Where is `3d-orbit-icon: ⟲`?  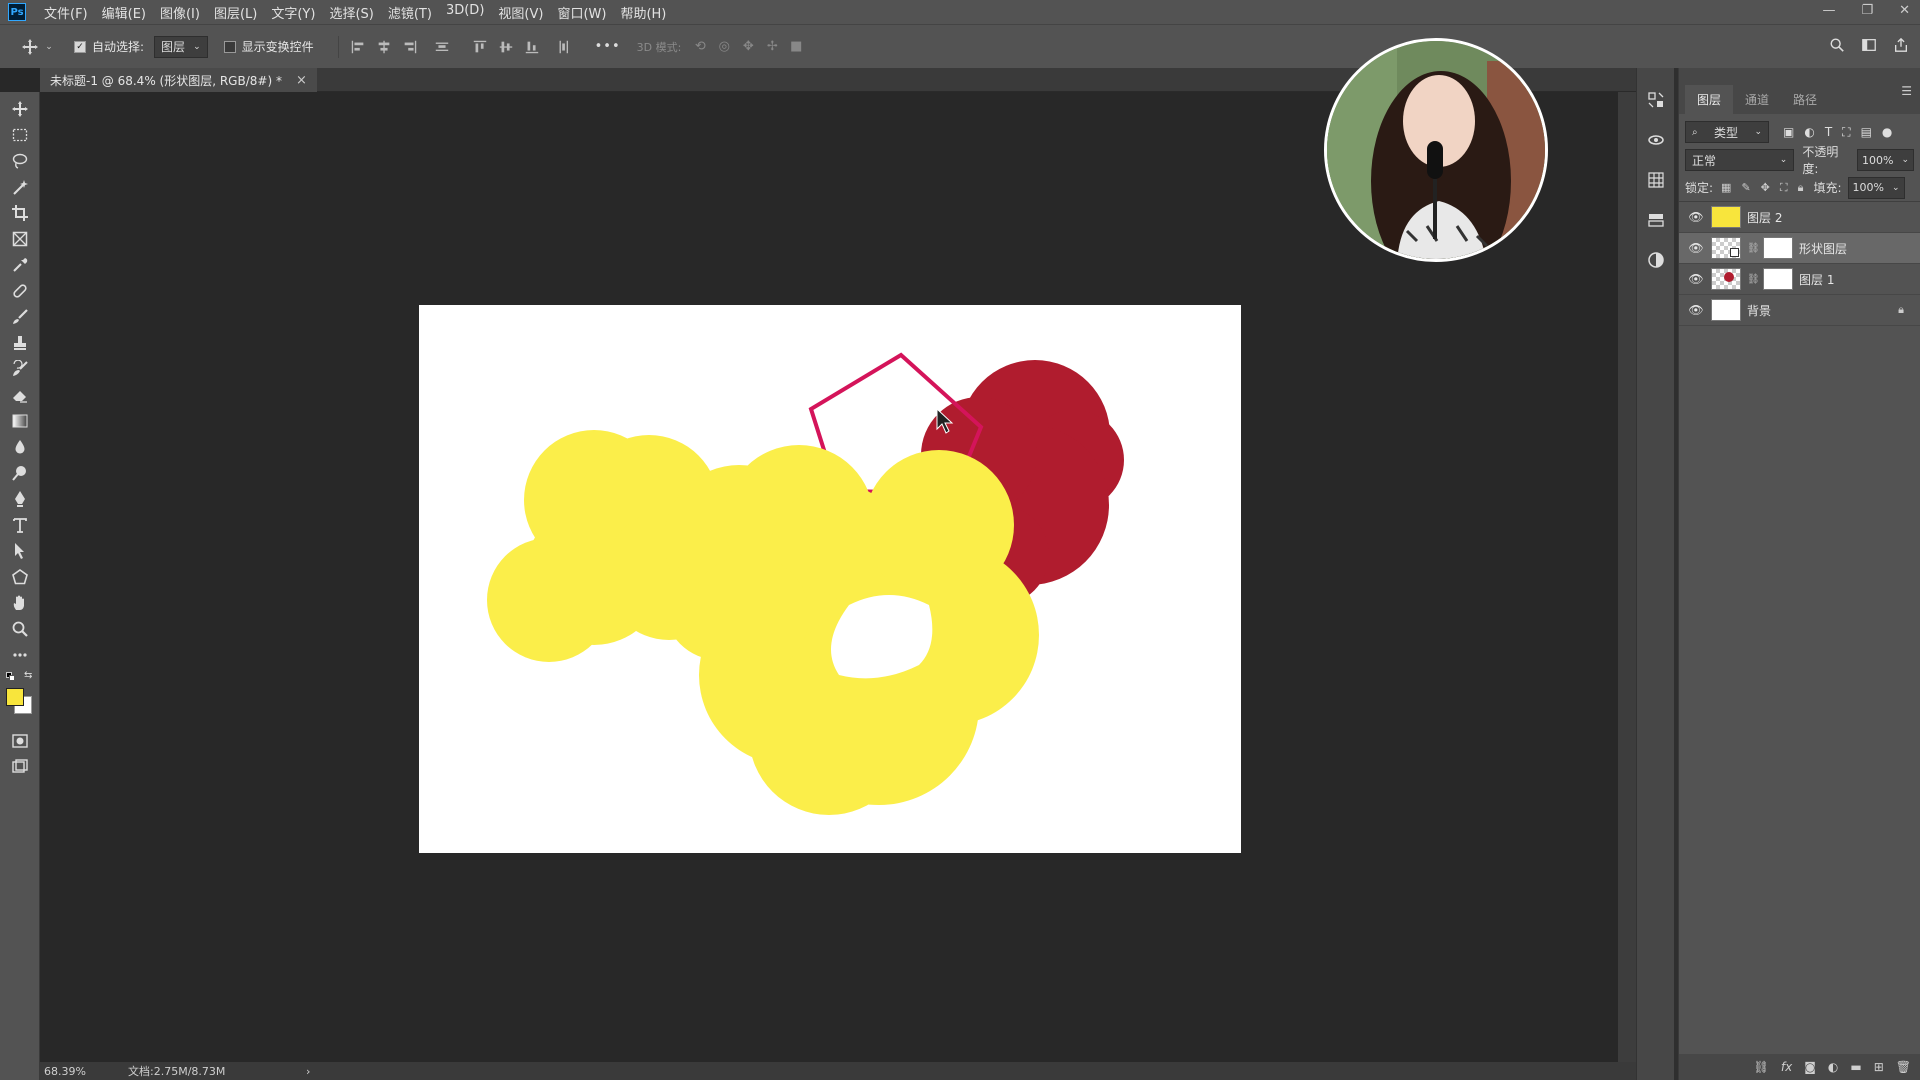
3d-orbit-icon: ⟲ is located at coordinates (700, 47).